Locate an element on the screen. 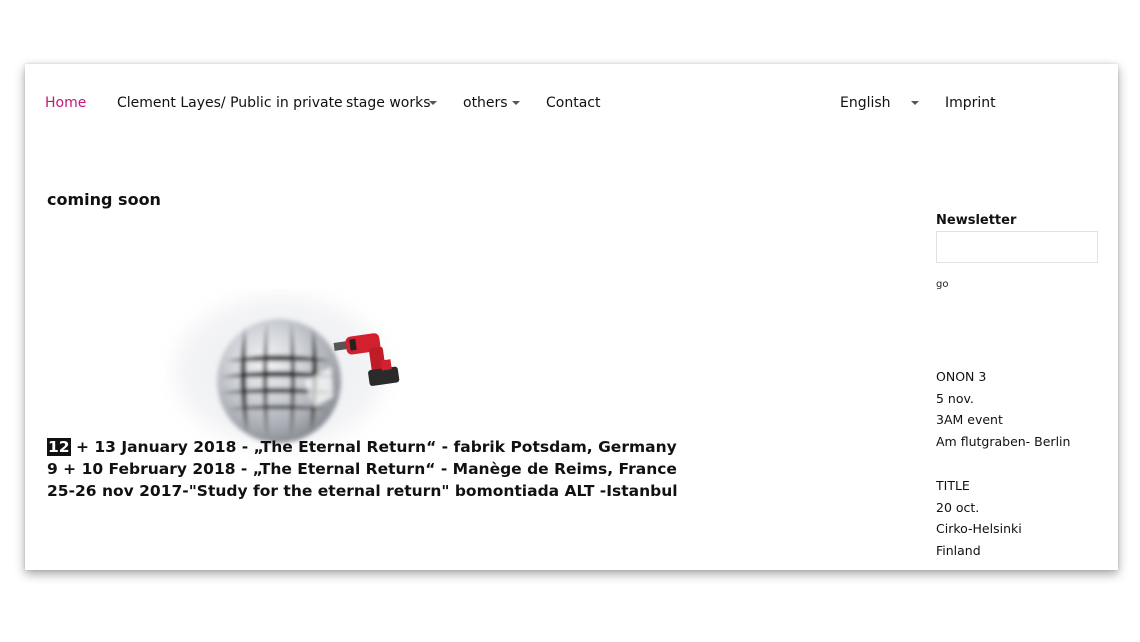  language-select: English is located at coordinates (865, 103).